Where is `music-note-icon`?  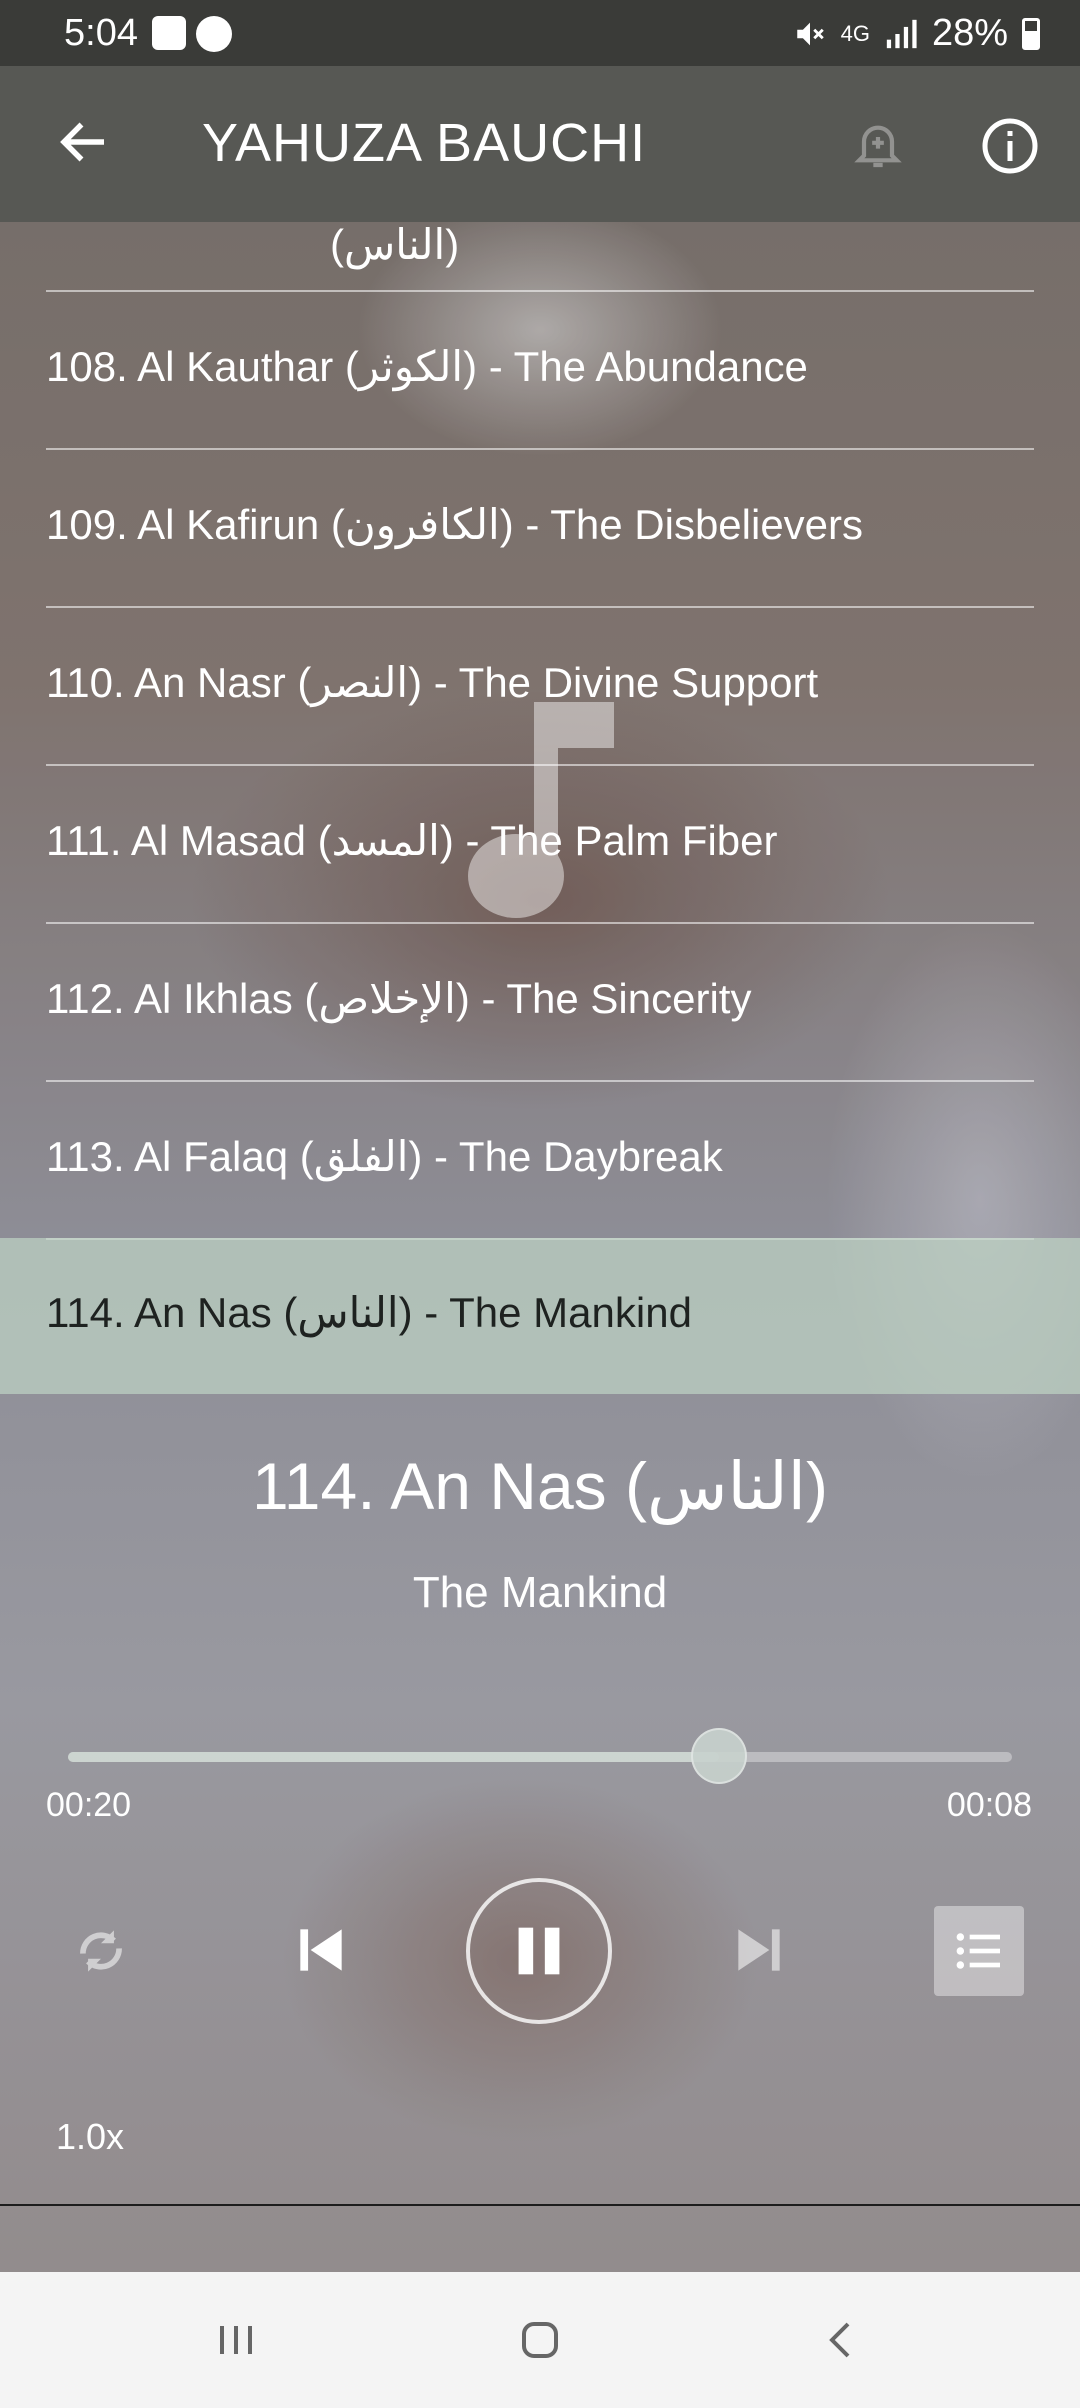
music-note-icon is located at coordinates (541, 810).